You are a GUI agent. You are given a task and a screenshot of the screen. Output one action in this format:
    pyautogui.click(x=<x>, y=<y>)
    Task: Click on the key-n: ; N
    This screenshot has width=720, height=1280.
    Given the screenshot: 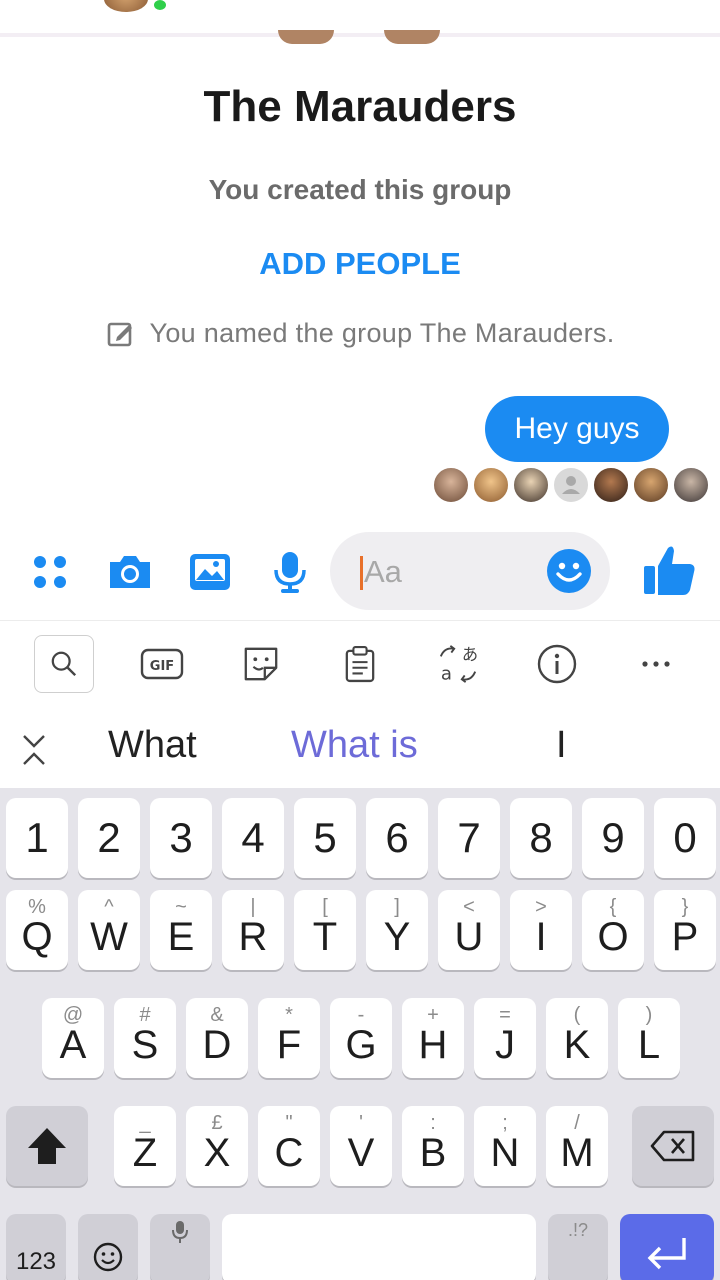 What is the action you would take?
    pyautogui.click(x=505, y=1146)
    